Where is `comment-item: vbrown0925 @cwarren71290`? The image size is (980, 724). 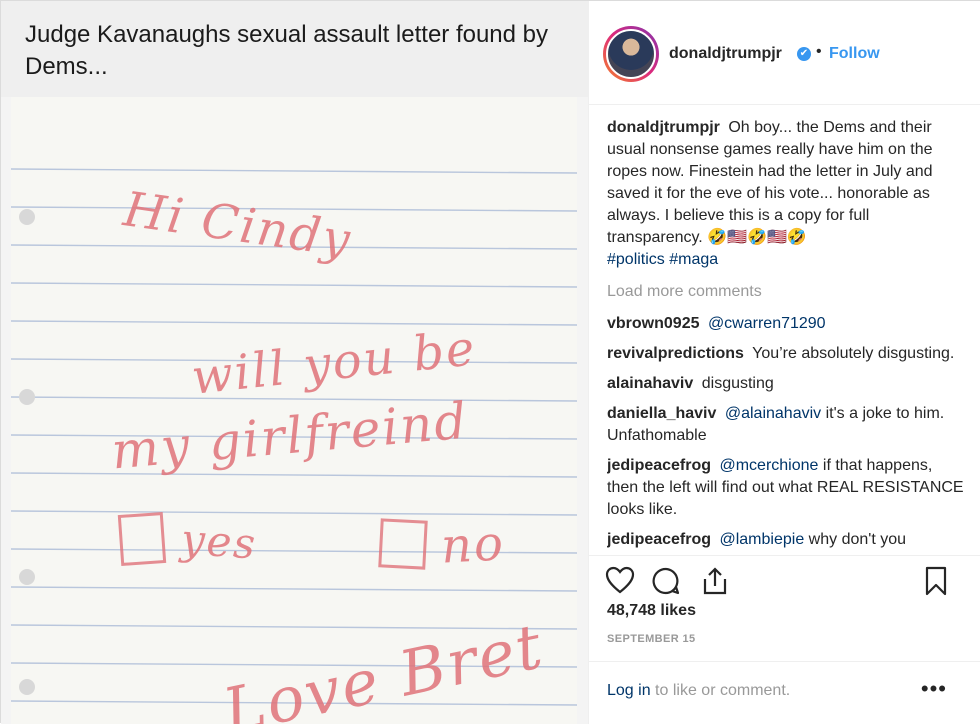 comment-item: vbrown0925 @cwarren71290 is located at coordinates (787, 324).